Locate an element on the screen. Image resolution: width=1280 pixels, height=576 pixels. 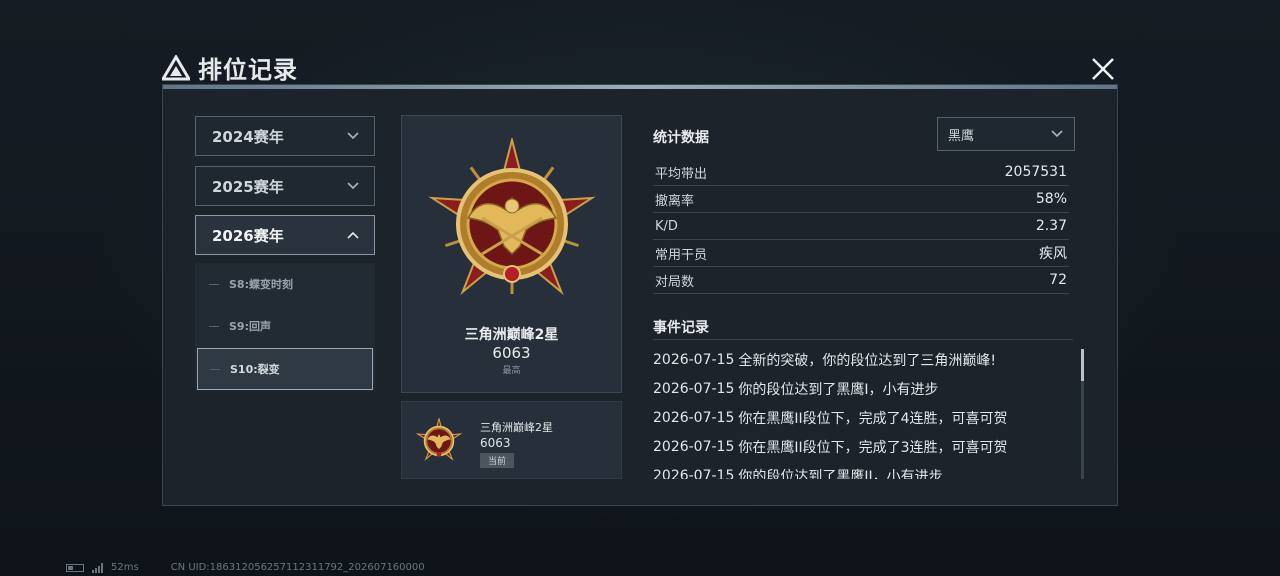
stat-row: 对局数 72 is located at coordinates (861, 280).